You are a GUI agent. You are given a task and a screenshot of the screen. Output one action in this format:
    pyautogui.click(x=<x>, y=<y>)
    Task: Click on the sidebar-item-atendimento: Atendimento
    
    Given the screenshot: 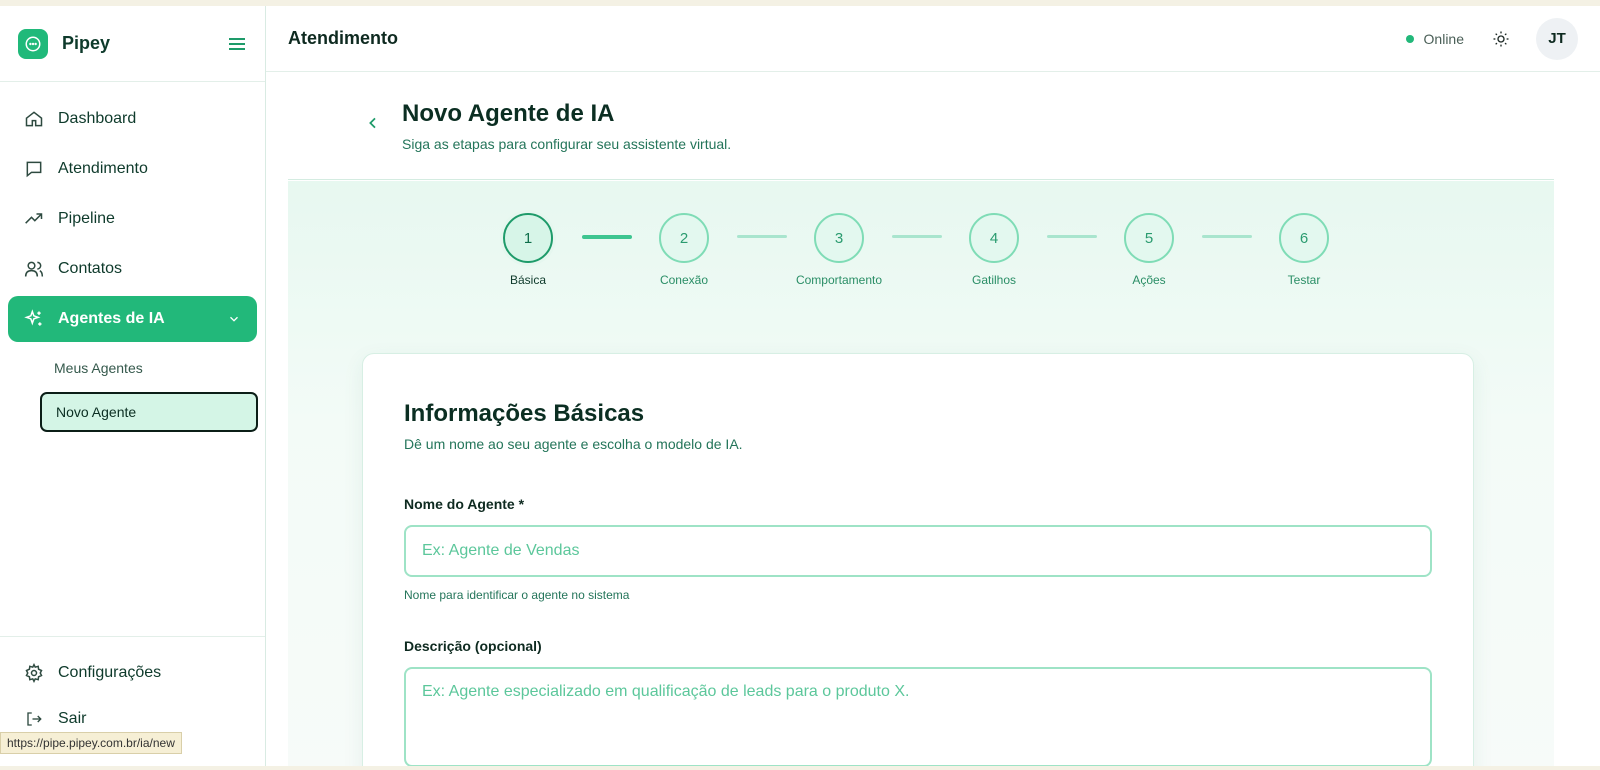 What is the action you would take?
    pyautogui.click(x=132, y=169)
    